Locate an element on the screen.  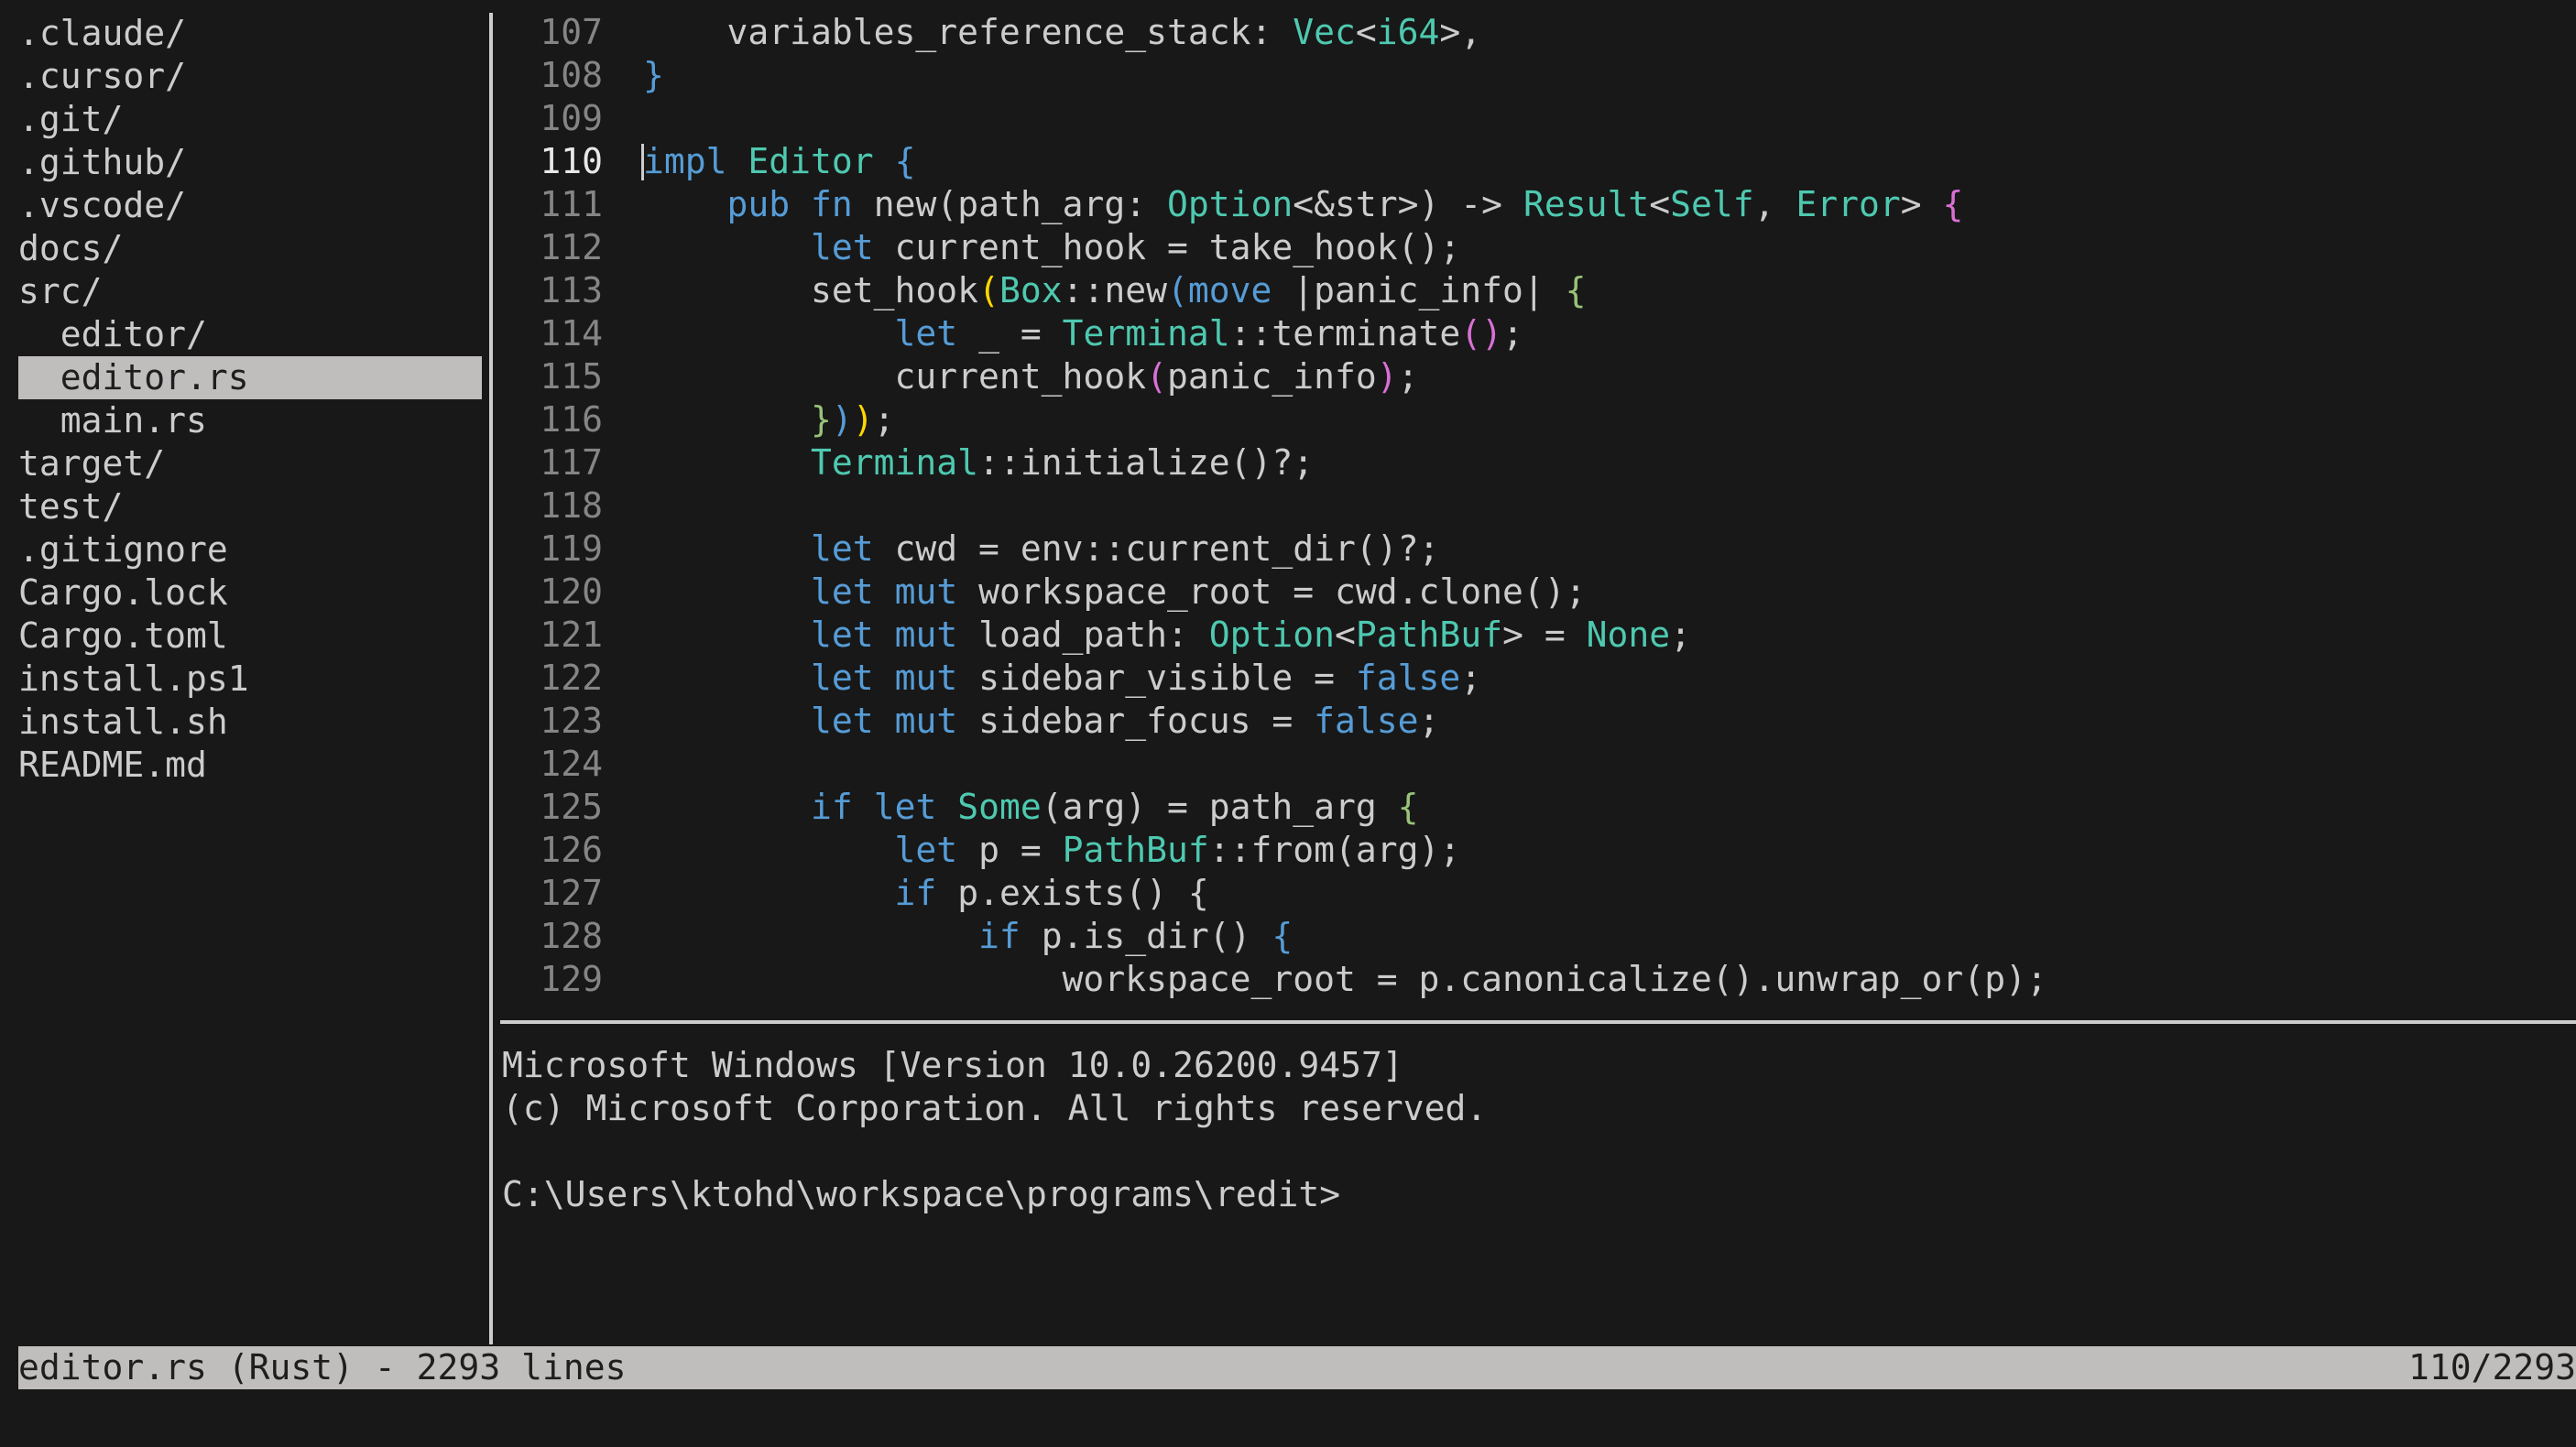
tree-folder-item: .git/ is located at coordinates (250, 119).